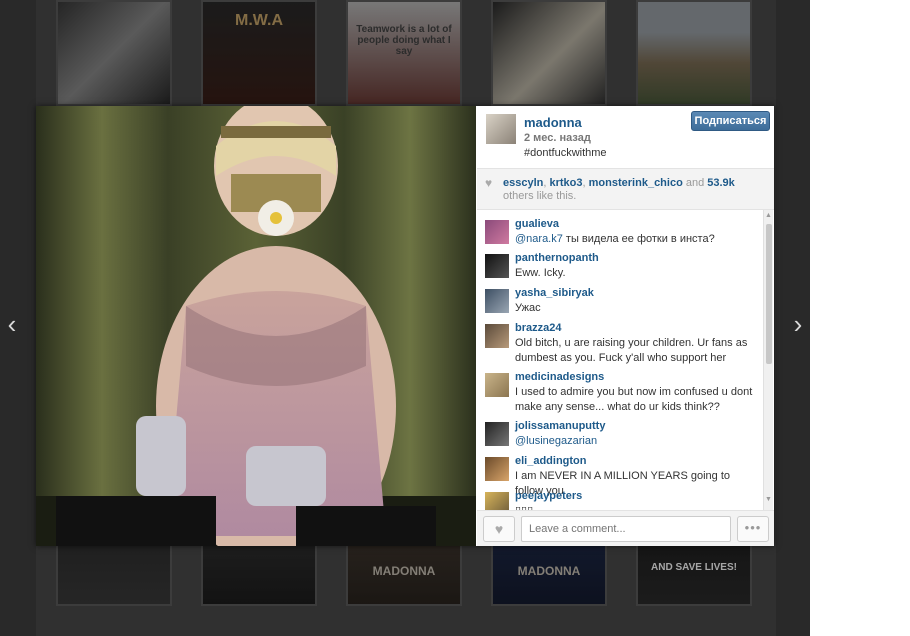  What do you see at coordinates (768, 215) in the screenshot?
I see `scroll-up-icon: ▲` at bounding box center [768, 215].